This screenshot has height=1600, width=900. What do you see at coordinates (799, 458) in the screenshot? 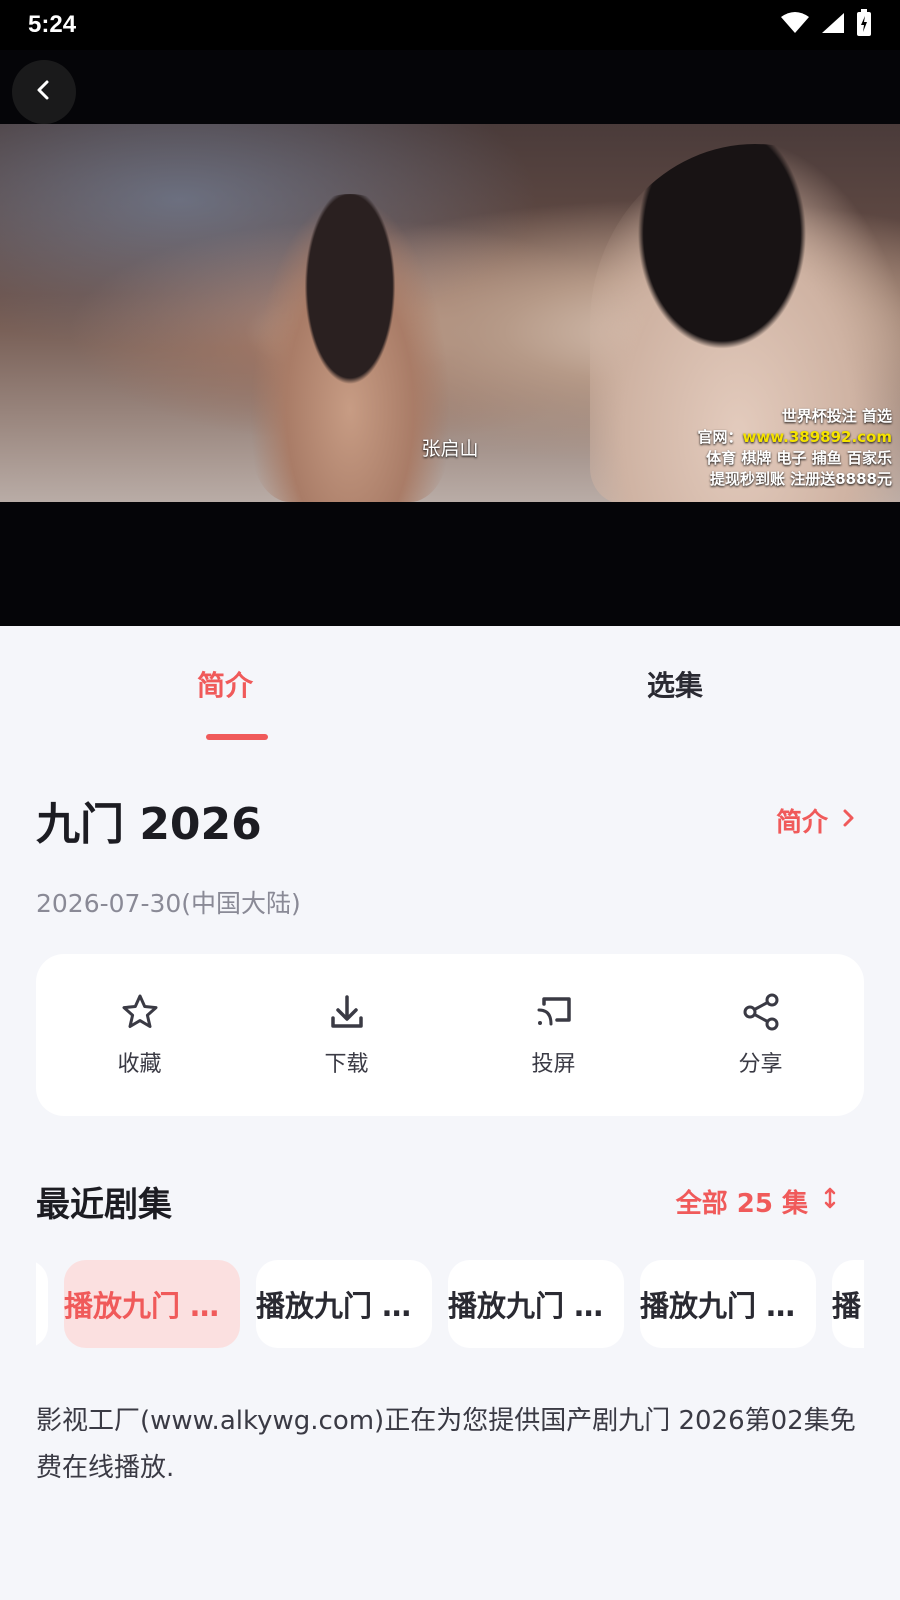
I see `ad-line: 体育 棋牌 电子 捕鱼 百家乐` at bounding box center [799, 458].